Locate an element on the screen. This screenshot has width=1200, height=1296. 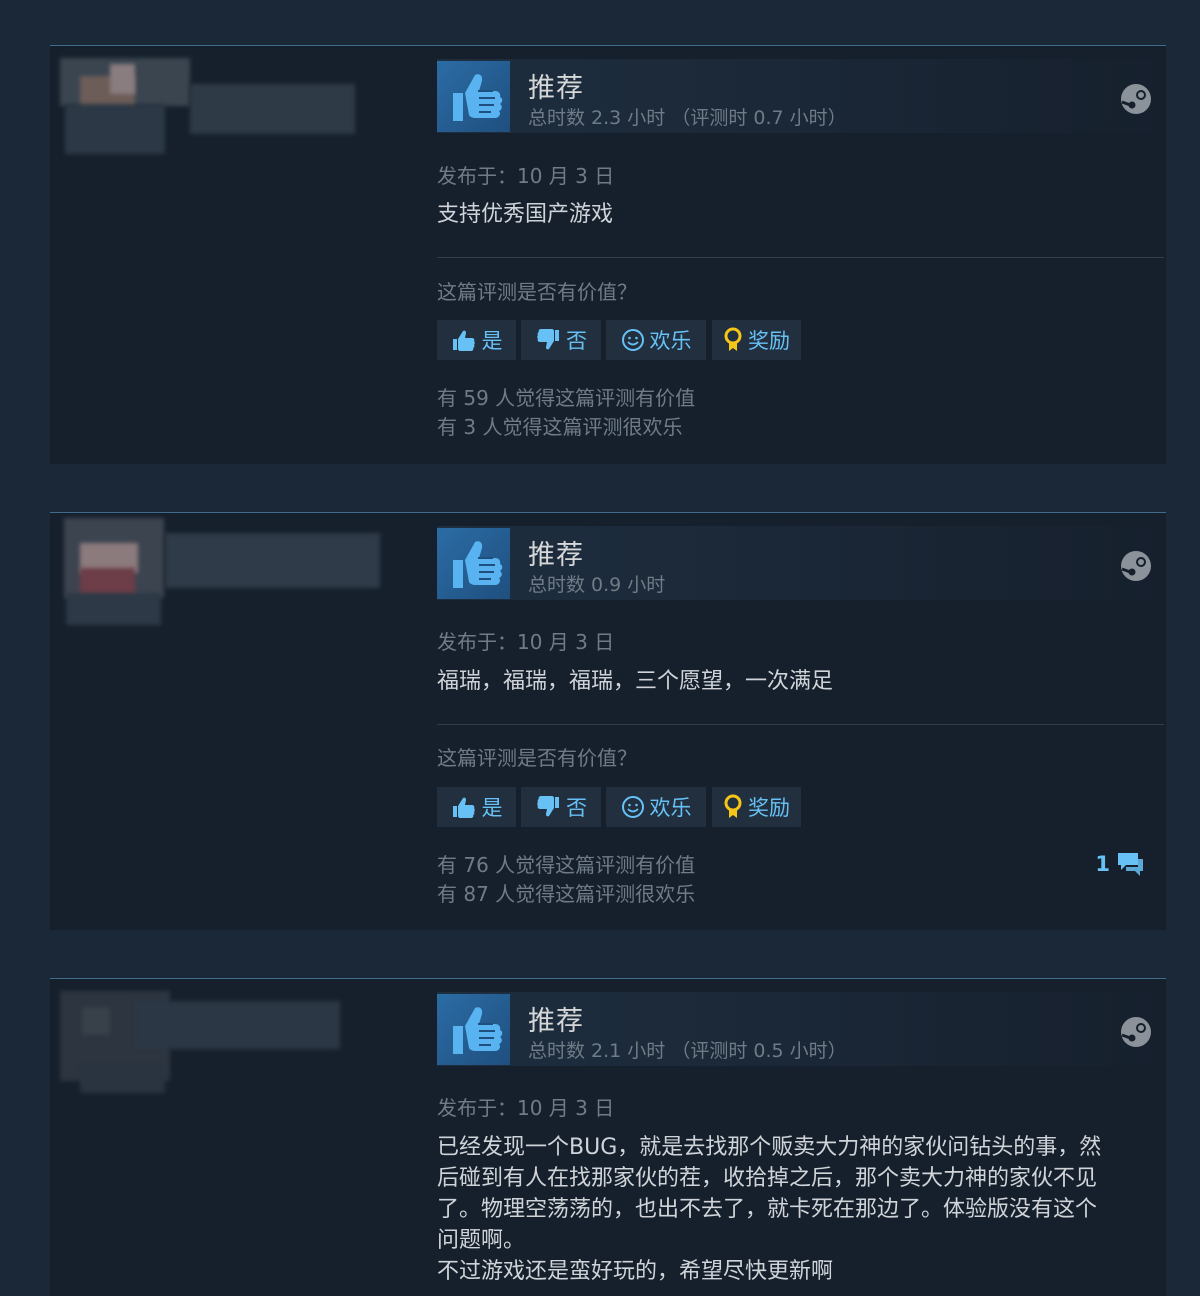
review-content: 支持优秀国产游戏 is located at coordinates (525, 214).